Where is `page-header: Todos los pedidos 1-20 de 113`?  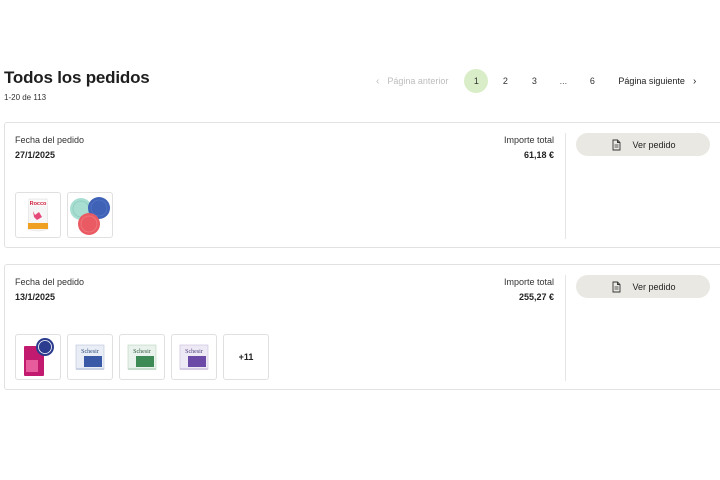 page-header: Todos los pedidos 1-20 de 113 is located at coordinates (77, 85).